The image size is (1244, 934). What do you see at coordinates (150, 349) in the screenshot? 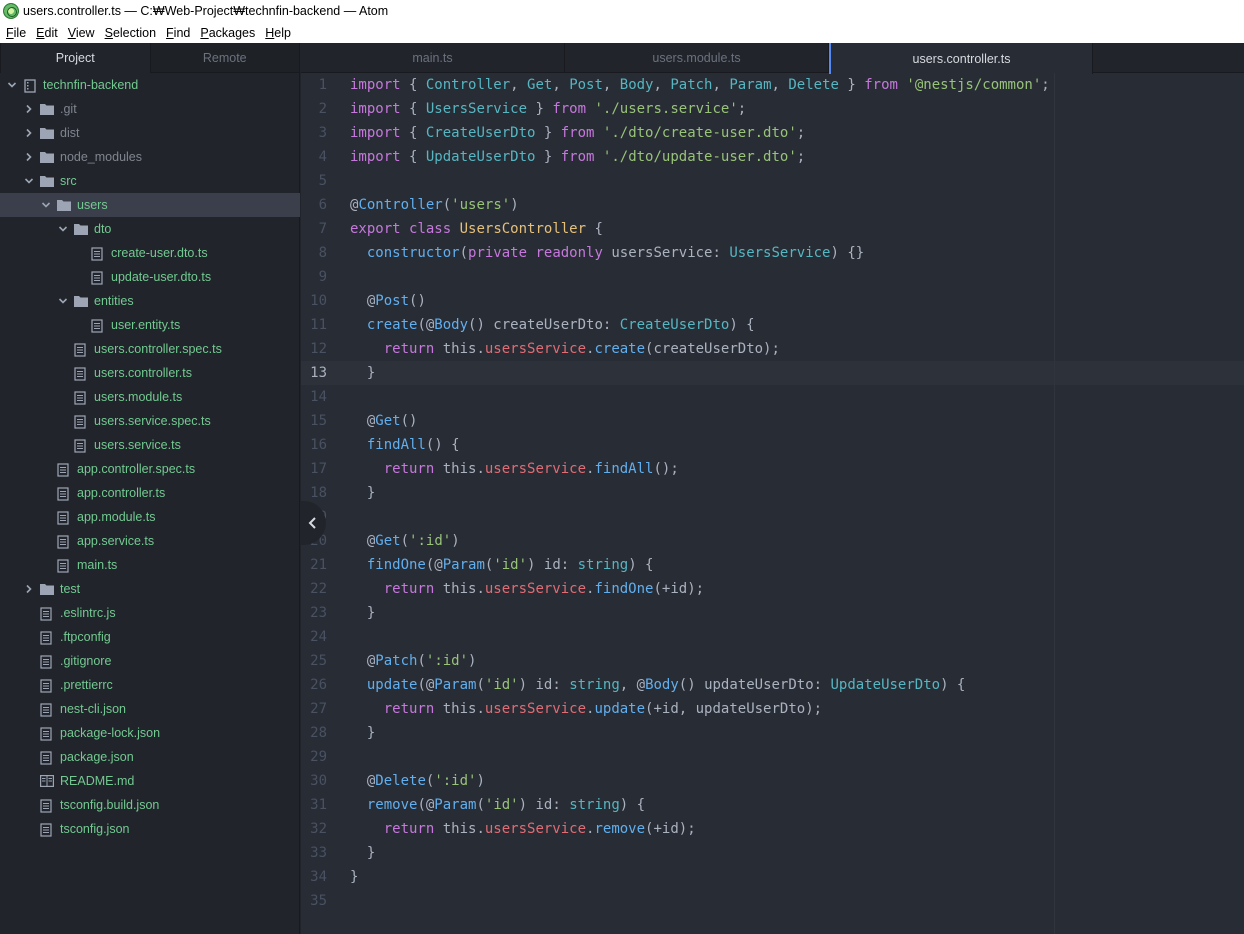
I see `tree-file-users-controller-spec-ts: users.controller.spec.ts` at bounding box center [150, 349].